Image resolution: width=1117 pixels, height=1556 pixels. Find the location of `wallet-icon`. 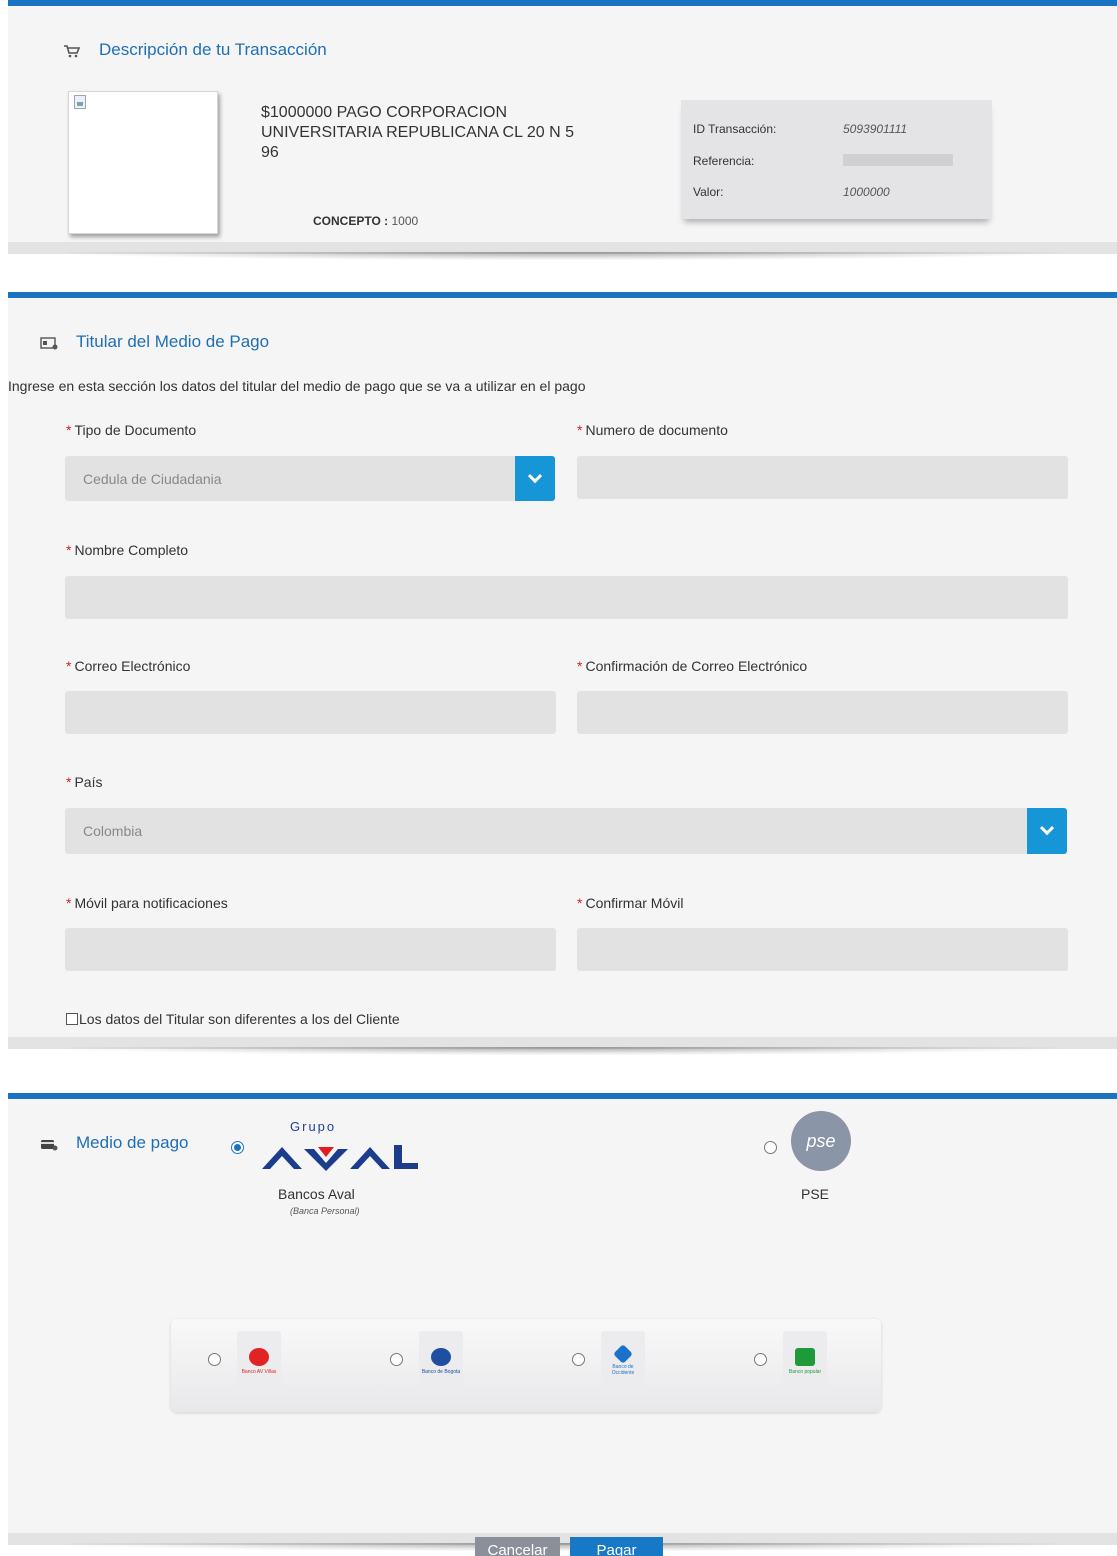

wallet-icon is located at coordinates (49, 1143).